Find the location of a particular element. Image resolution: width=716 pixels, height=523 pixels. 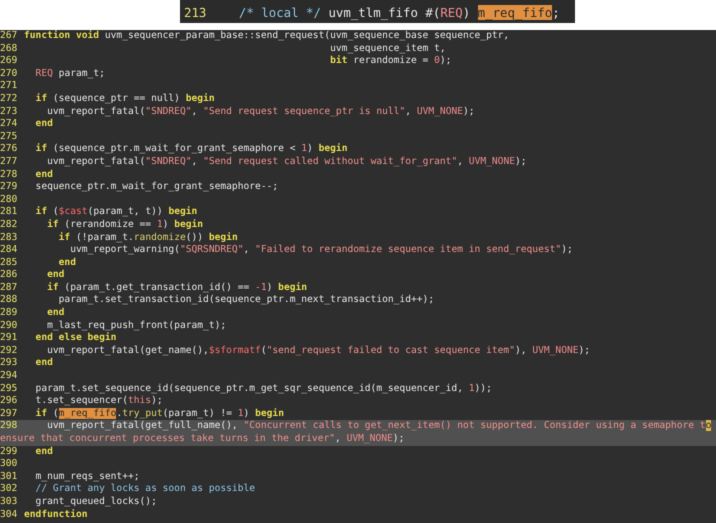

line-number: 295 is located at coordinates (9, 389).